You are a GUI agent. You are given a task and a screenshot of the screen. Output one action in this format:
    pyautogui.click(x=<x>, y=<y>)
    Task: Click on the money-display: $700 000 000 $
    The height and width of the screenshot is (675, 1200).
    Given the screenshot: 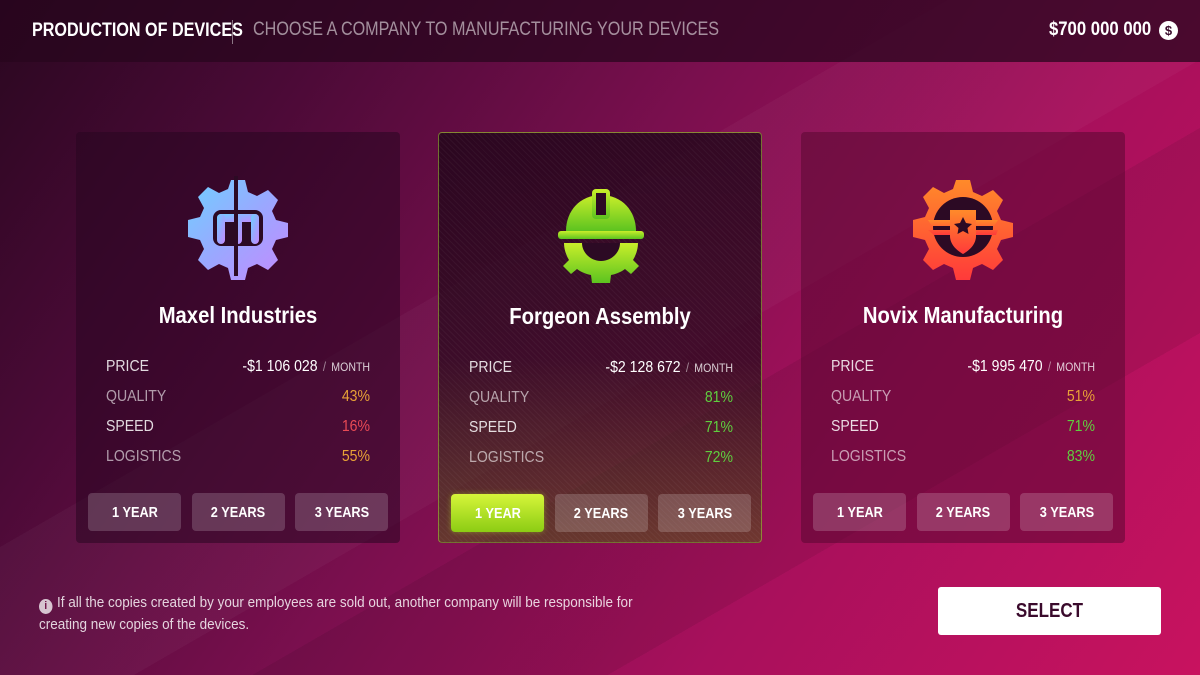 What is the action you would take?
    pyautogui.click(x=1106, y=30)
    